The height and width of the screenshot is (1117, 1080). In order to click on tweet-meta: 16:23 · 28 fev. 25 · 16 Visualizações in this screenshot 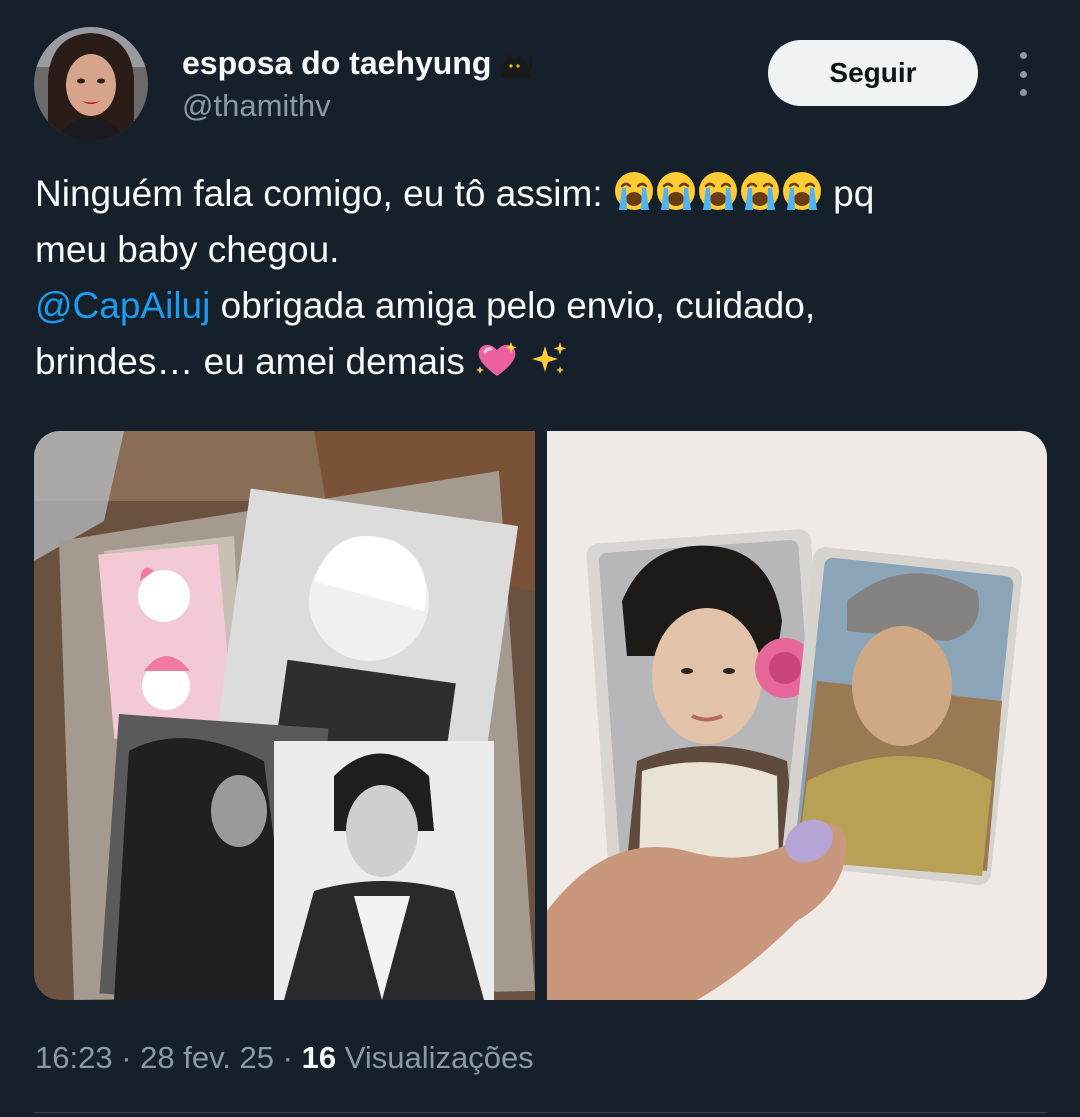, I will do `click(284, 1058)`.